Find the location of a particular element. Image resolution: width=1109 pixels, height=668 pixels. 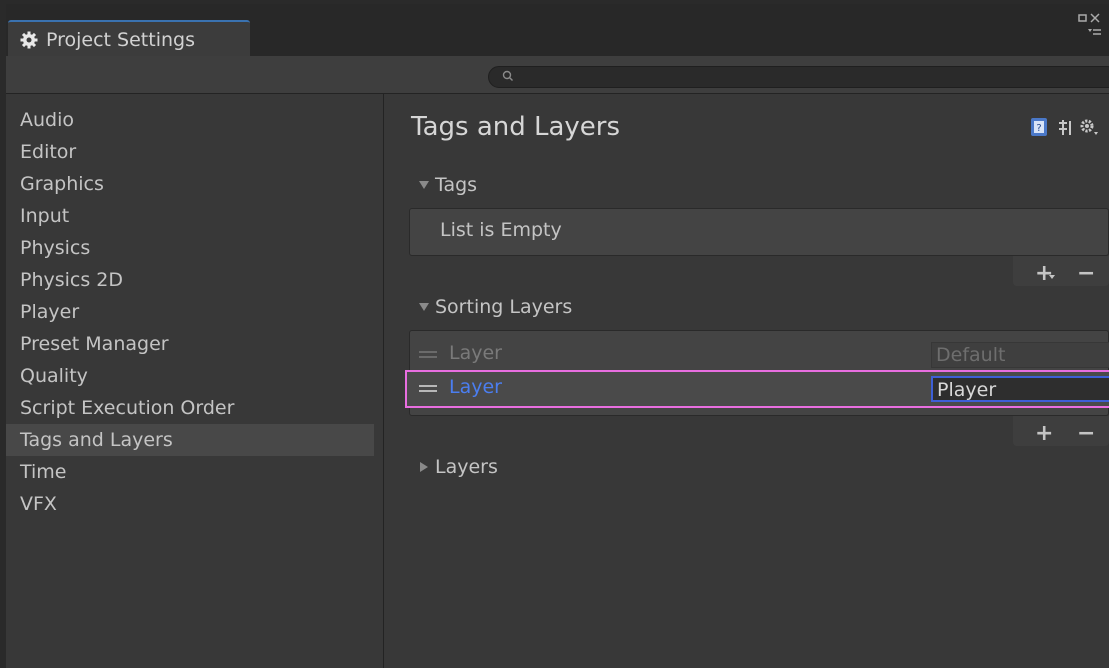

gear-icon is located at coordinates (29, 40).